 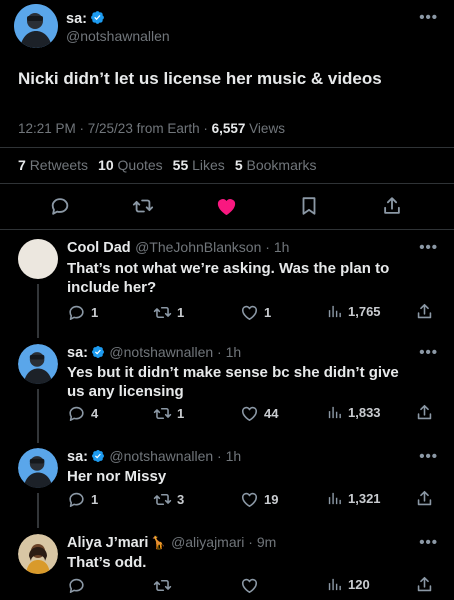 I want to click on author-name-row: sa:, so click(x=85, y=19).